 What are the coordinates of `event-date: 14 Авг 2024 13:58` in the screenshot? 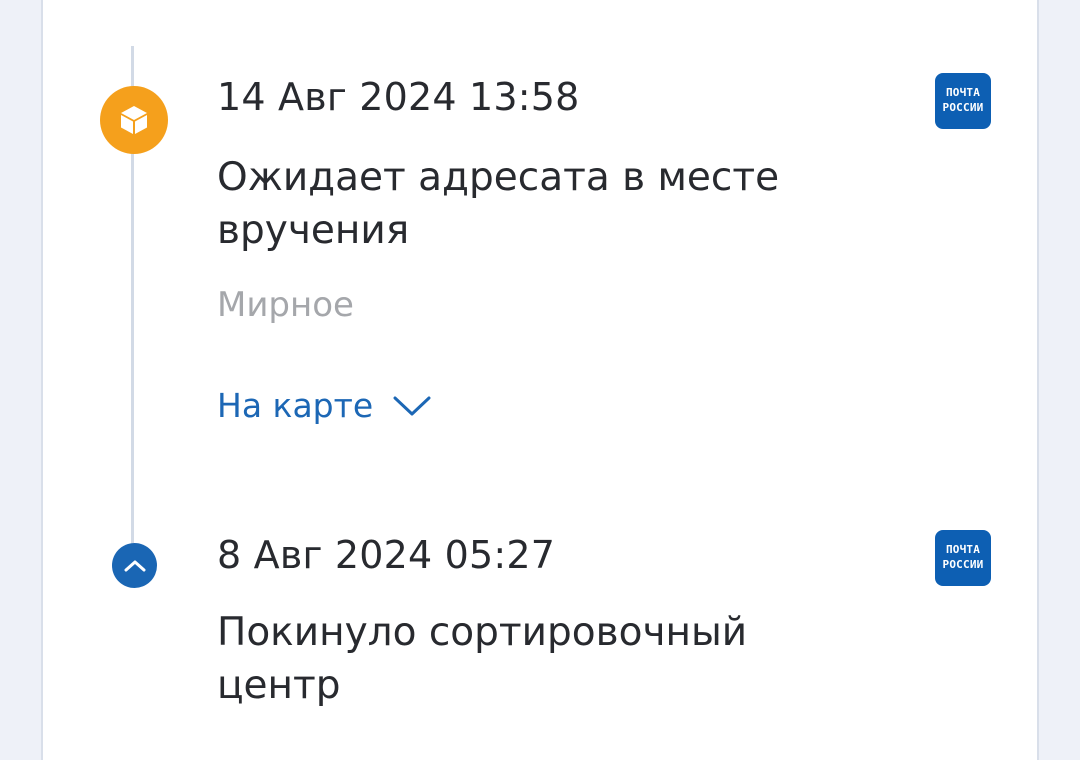 It's located at (398, 97).